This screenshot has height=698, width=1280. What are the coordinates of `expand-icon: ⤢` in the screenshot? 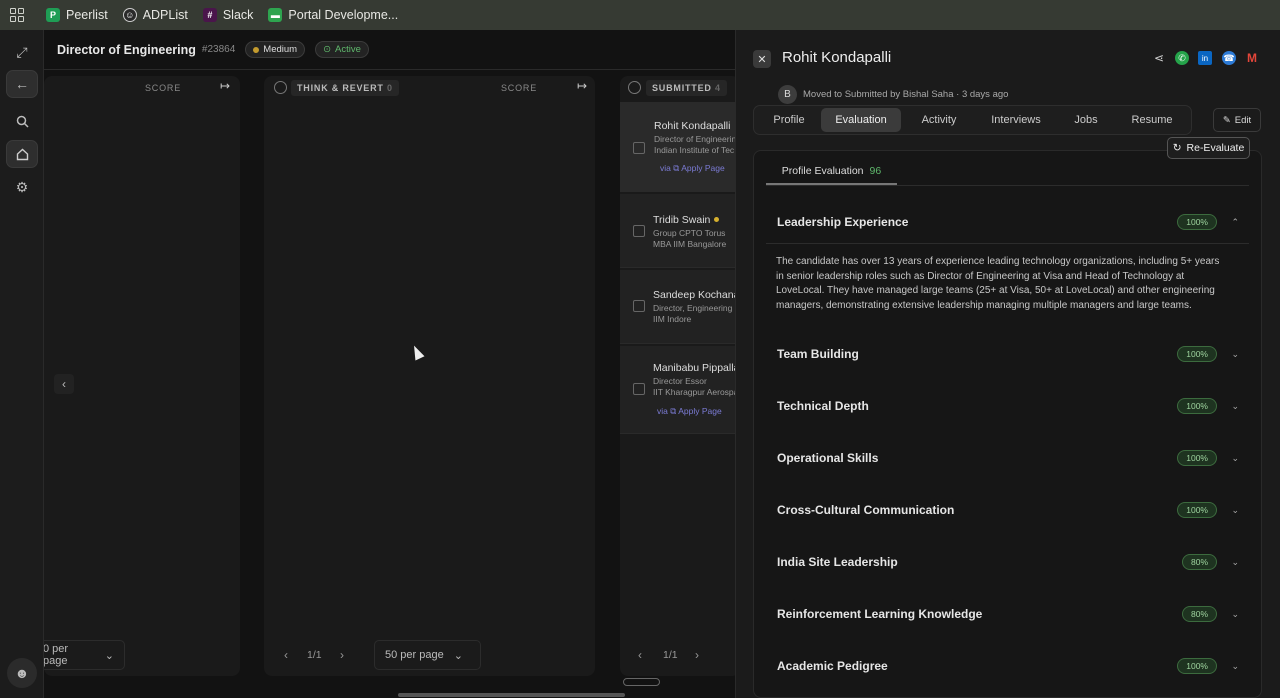 It's located at (22, 52).